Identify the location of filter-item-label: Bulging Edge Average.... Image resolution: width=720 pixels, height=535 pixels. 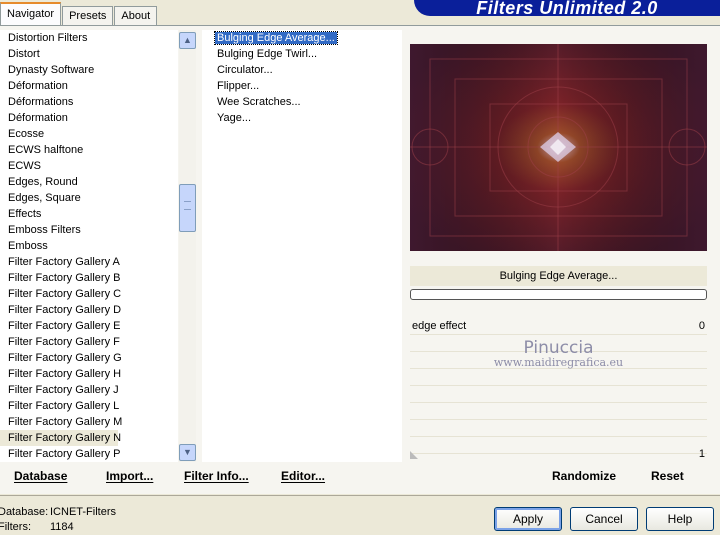
(276, 38).